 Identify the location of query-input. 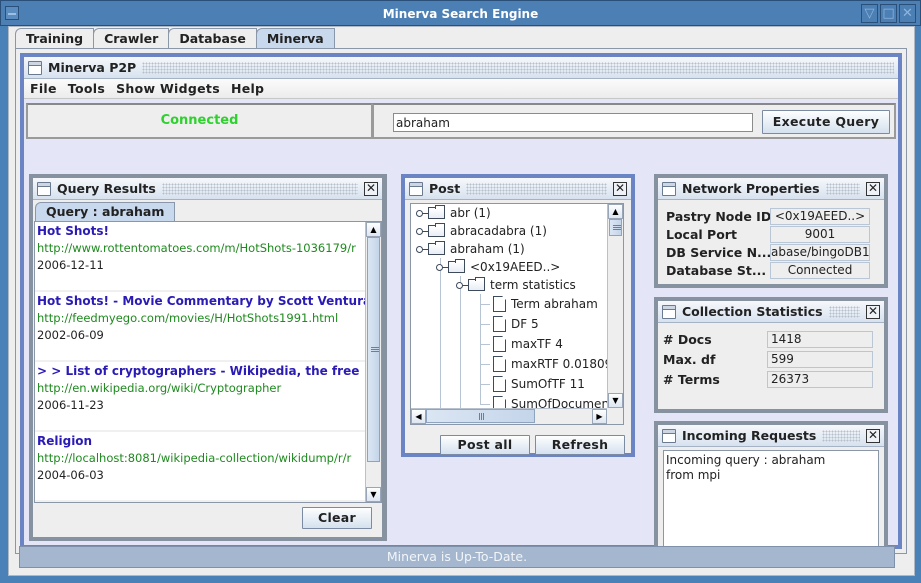
(573, 122).